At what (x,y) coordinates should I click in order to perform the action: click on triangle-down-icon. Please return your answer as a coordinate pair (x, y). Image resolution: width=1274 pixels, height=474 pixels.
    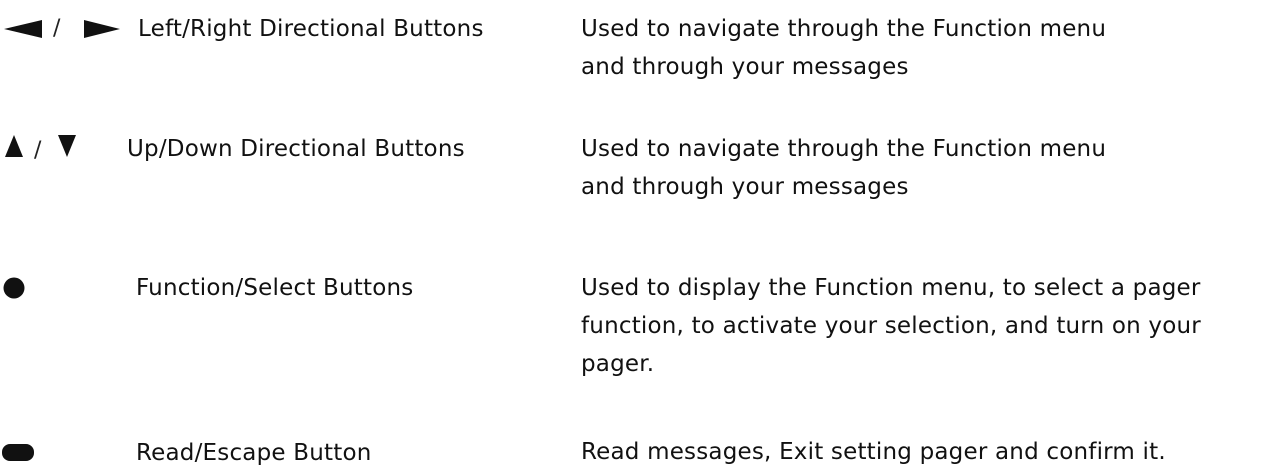
    Looking at the image, I should click on (67, 146).